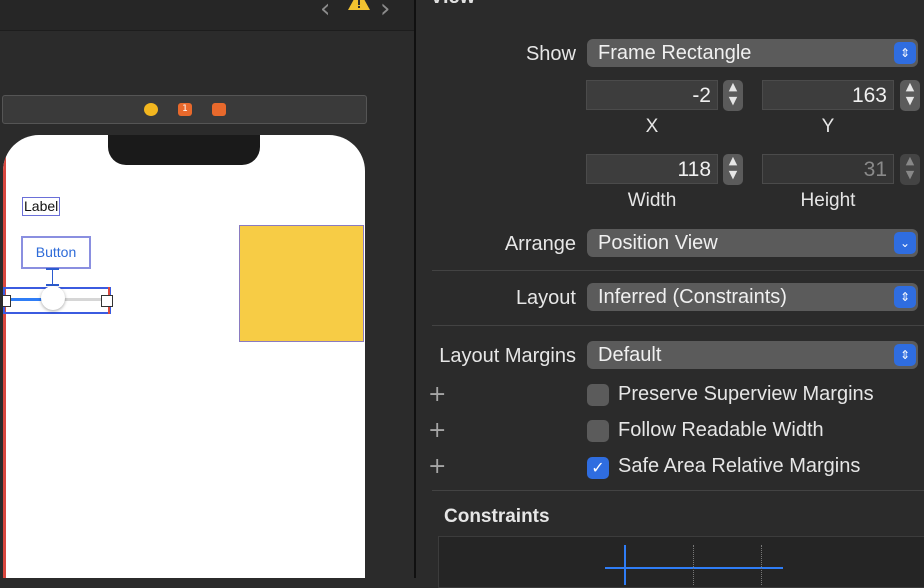 The width and height of the screenshot is (924, 588). Describe the element at coordinates (4, 356) in the screenshot. I see `safe-area-guide` at that location.